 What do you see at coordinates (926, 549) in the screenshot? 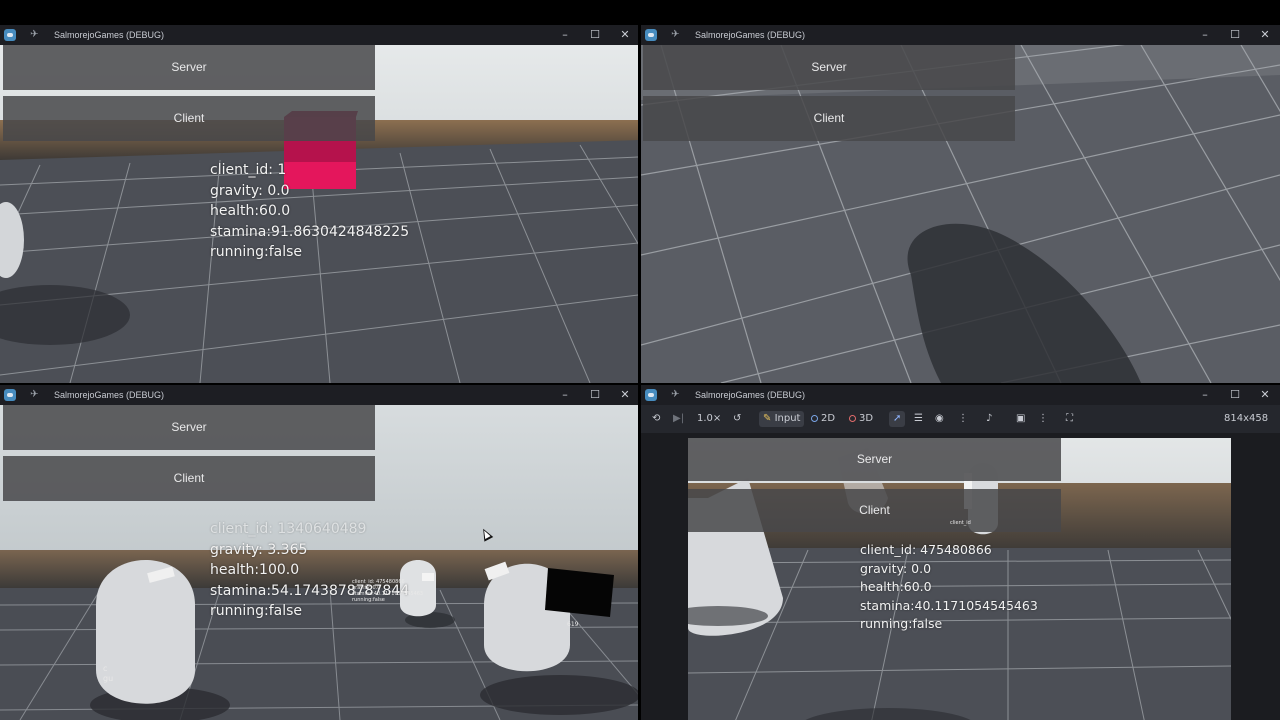
I see `stat-client-id: client_id: 475480866` at bounding box center [926, 549].